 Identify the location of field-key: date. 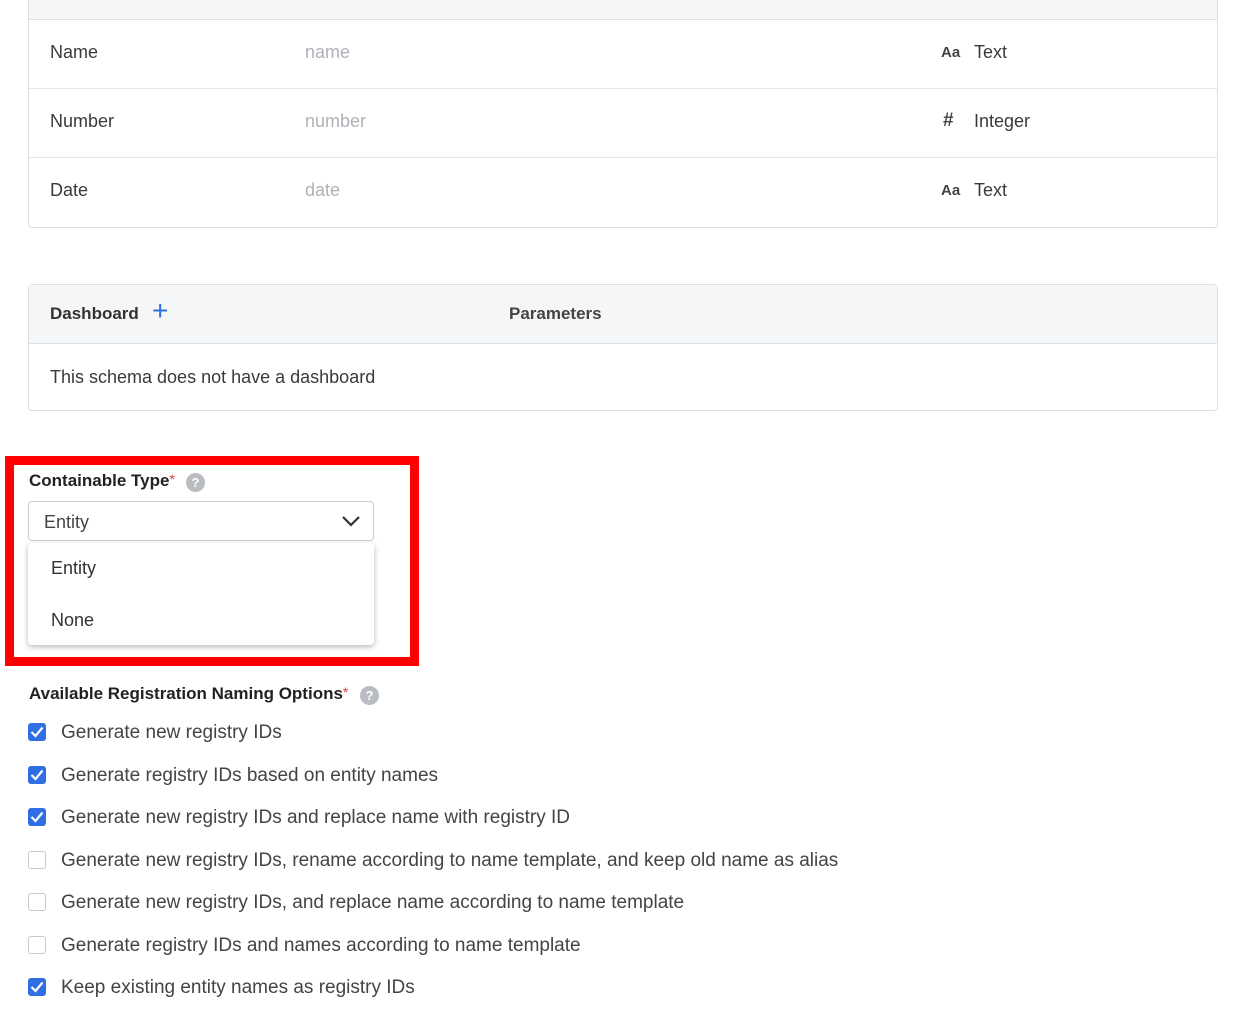
(323, 190).